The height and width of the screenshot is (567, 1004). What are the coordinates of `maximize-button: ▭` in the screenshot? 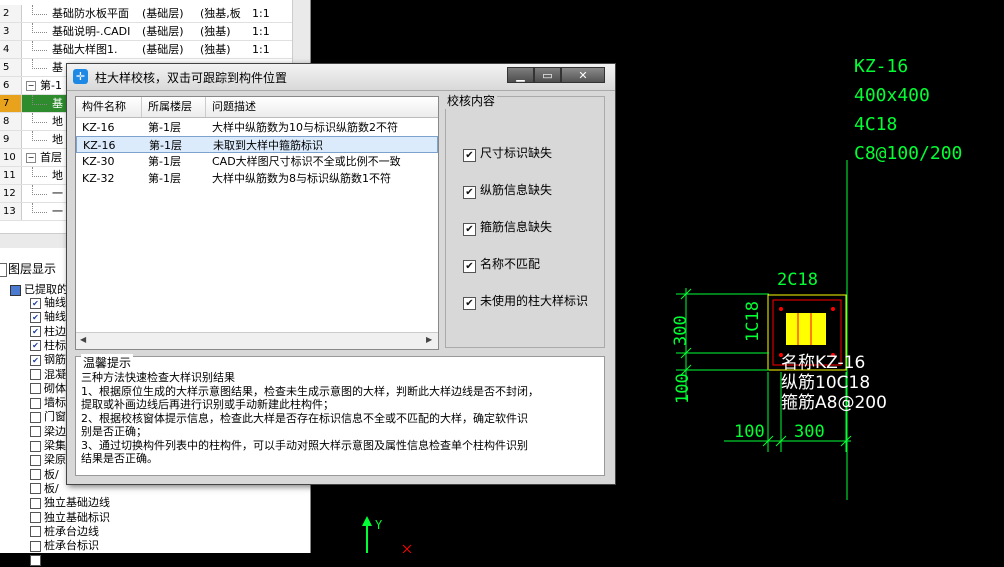 It's located at (547, 75).